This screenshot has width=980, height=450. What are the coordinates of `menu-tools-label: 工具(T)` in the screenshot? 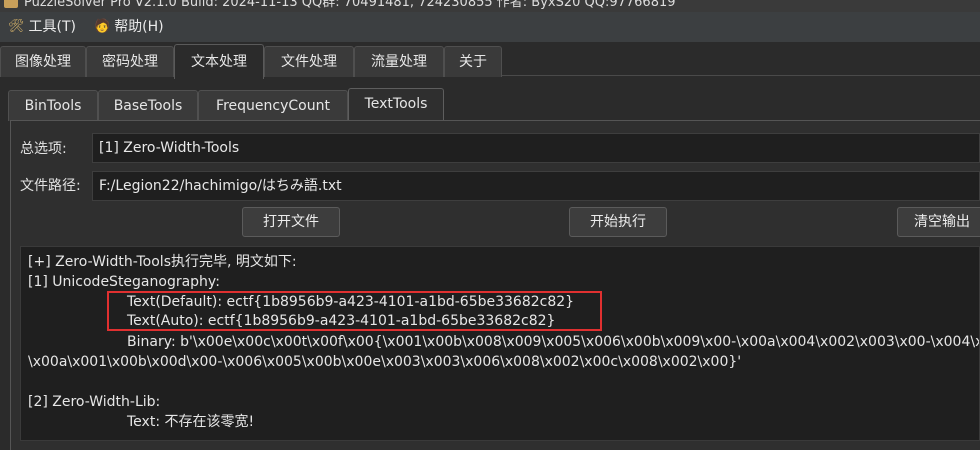 It's located at (52, 27).